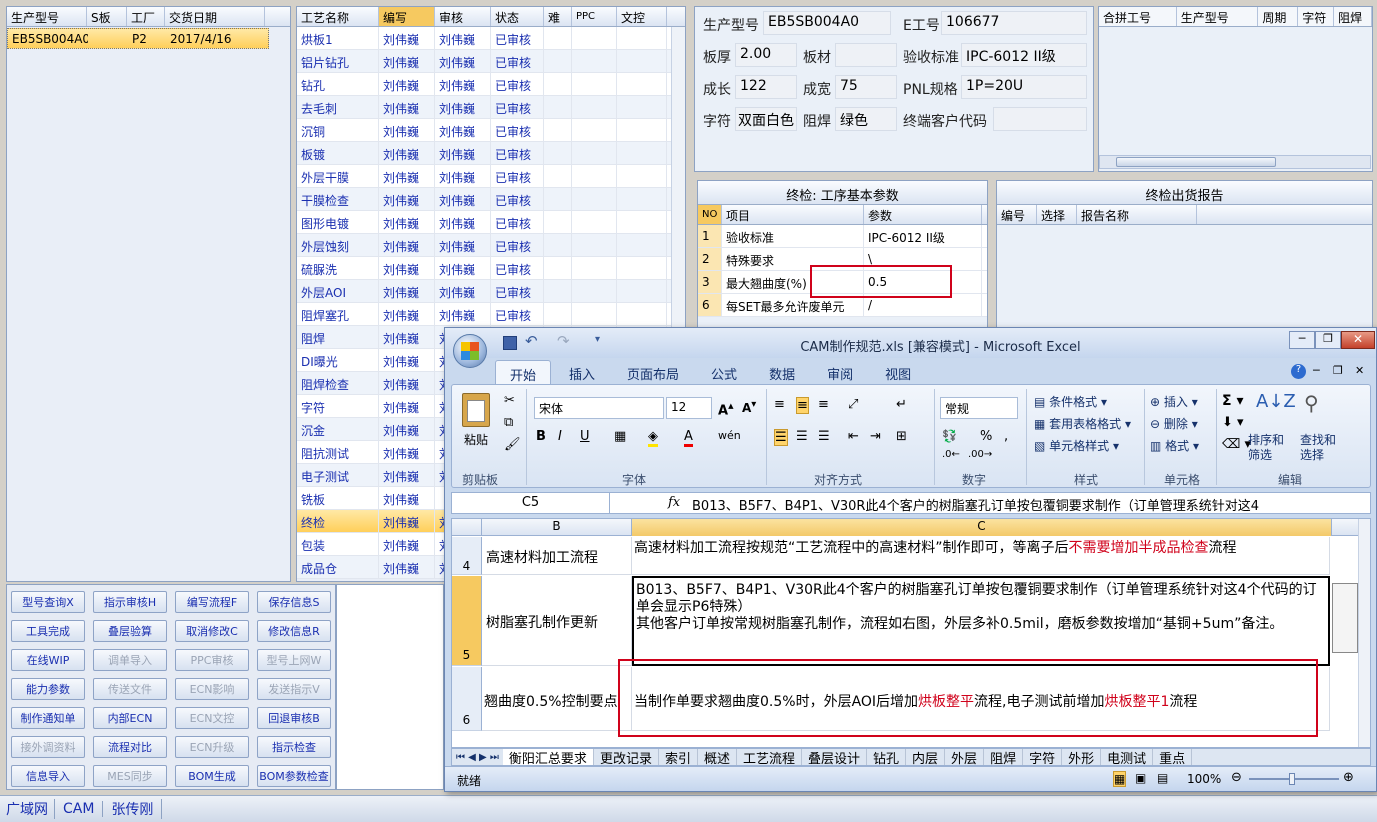  I want to click on help-icon: ?, so click(1298, 371).